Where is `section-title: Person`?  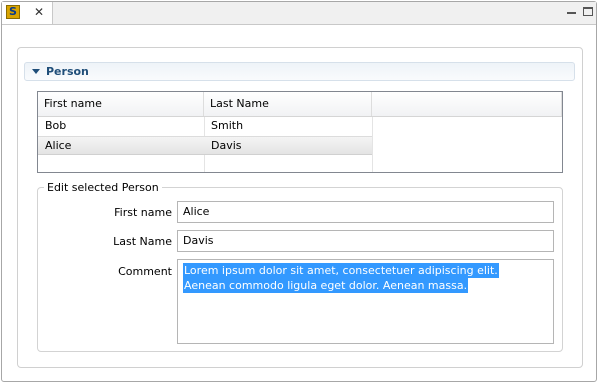 section-title: Person is located at coordinates (67, 71).